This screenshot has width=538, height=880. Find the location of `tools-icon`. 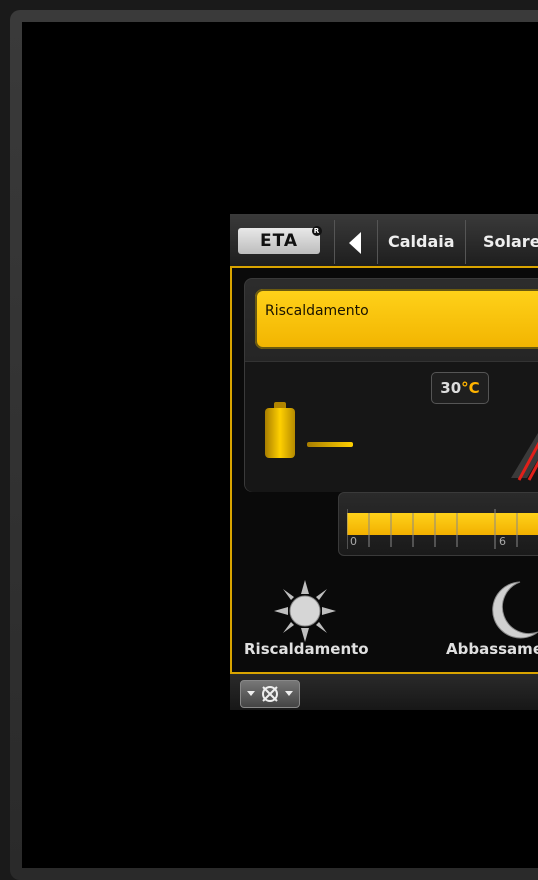

tools-icon is located at coordinates (270, 694).